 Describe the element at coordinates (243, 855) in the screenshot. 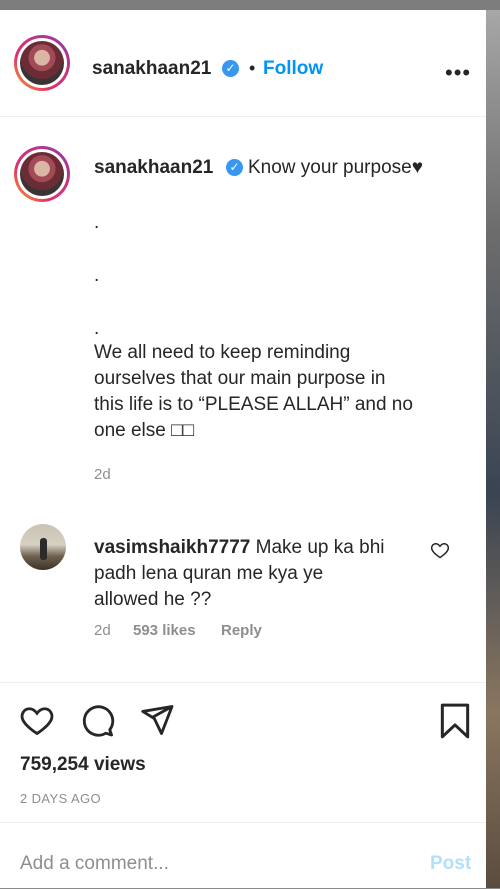

I see `add-comment-bar: Add a comment... Post` at that location.